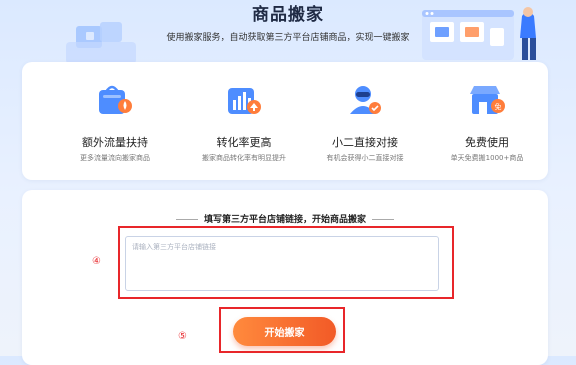 This screenshot has height=365, width=576. What do you see at coordinates (479, 33) in the screenshot?
I see `online-store-illustration-icon` at bounding box center [479, 33].